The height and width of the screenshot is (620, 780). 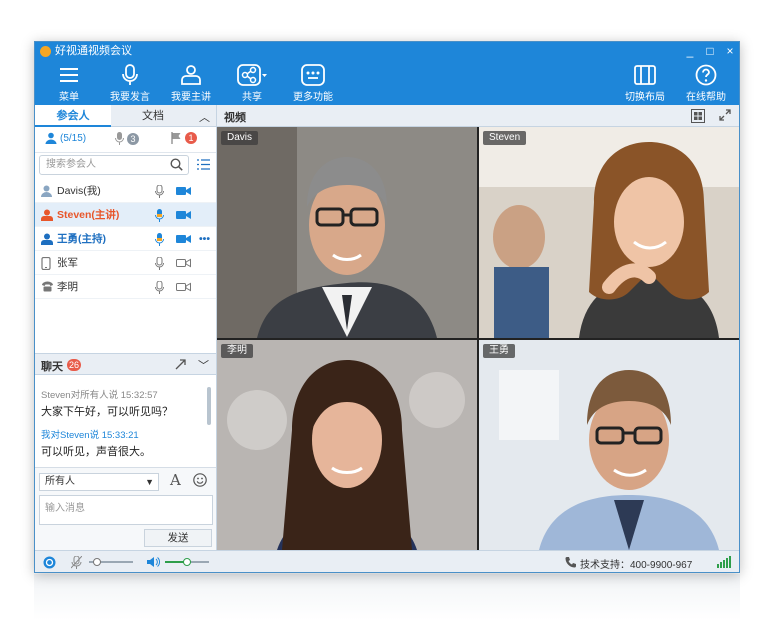 What do you see at coordinates (47, 239) in the screenshot?
I see `host-user-icon` at bounding box center [47, 239].